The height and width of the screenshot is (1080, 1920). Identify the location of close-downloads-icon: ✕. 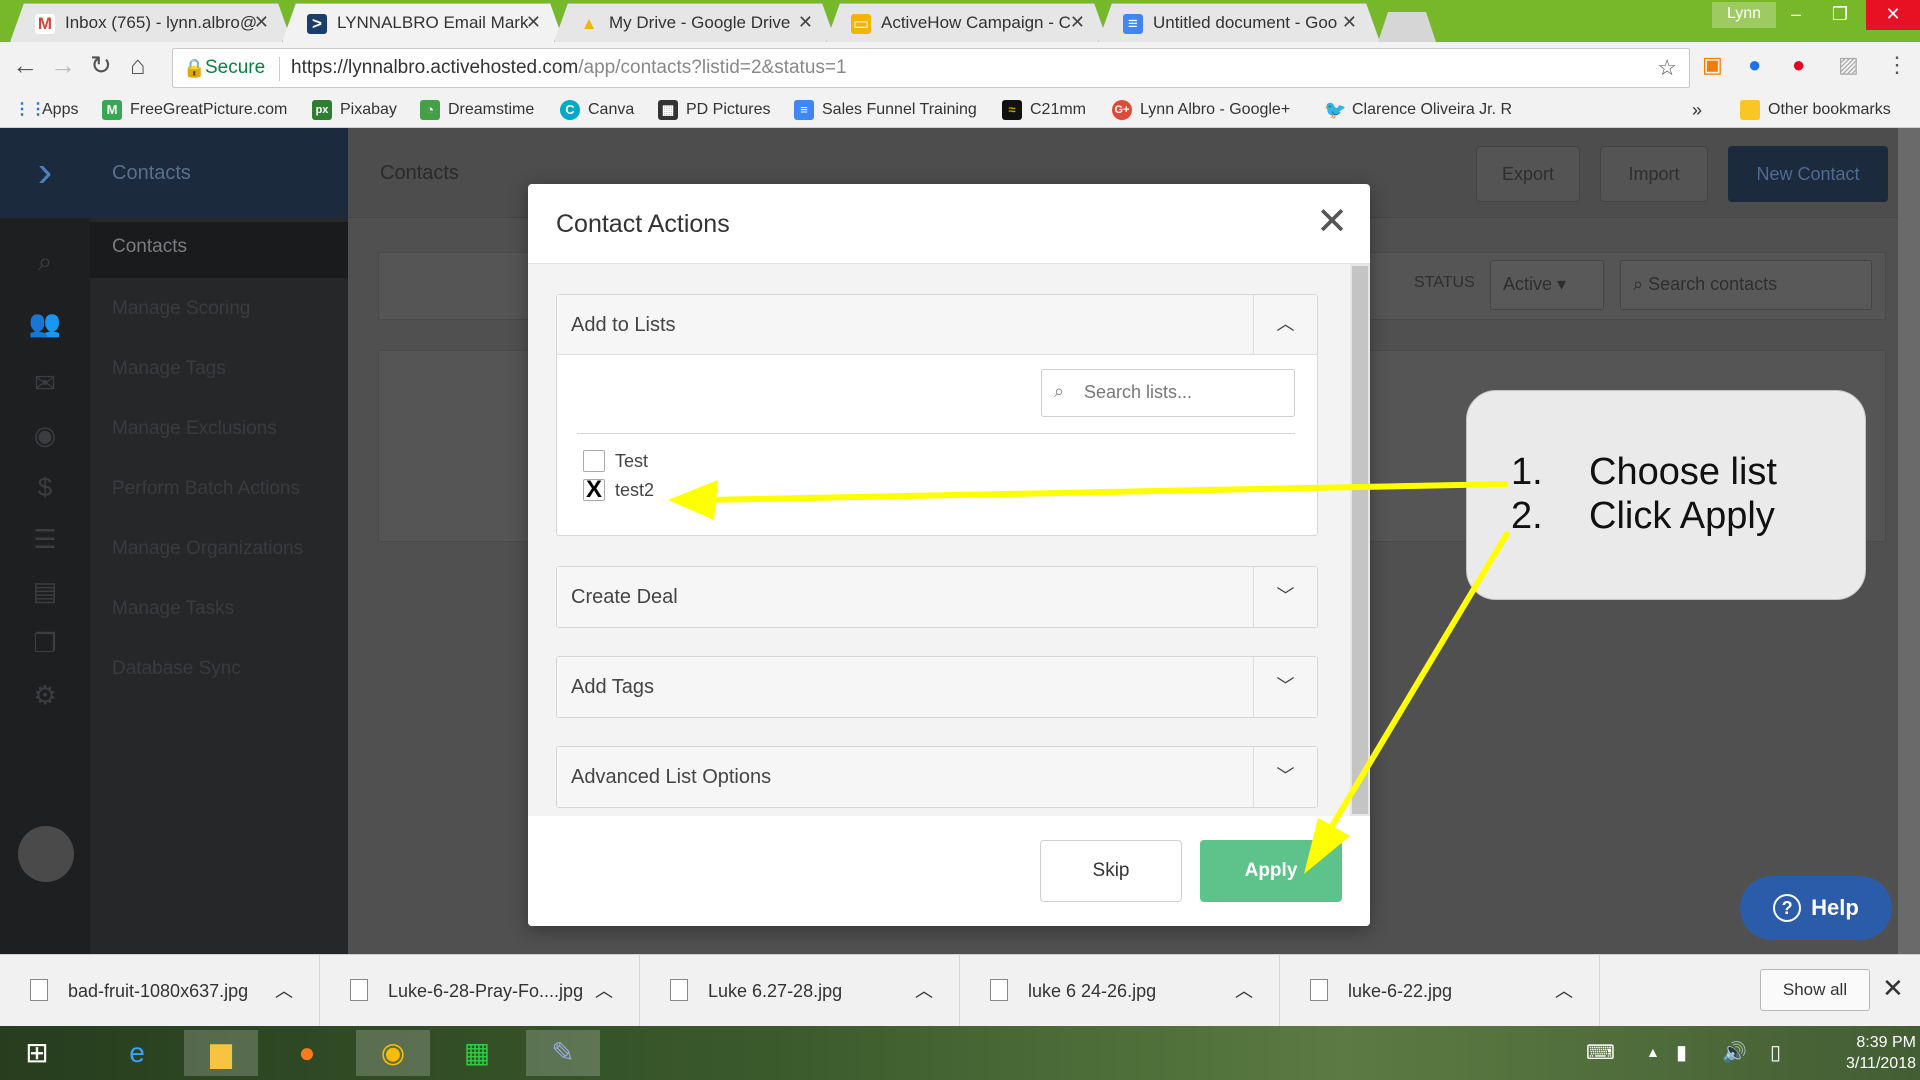
(1893, 988).